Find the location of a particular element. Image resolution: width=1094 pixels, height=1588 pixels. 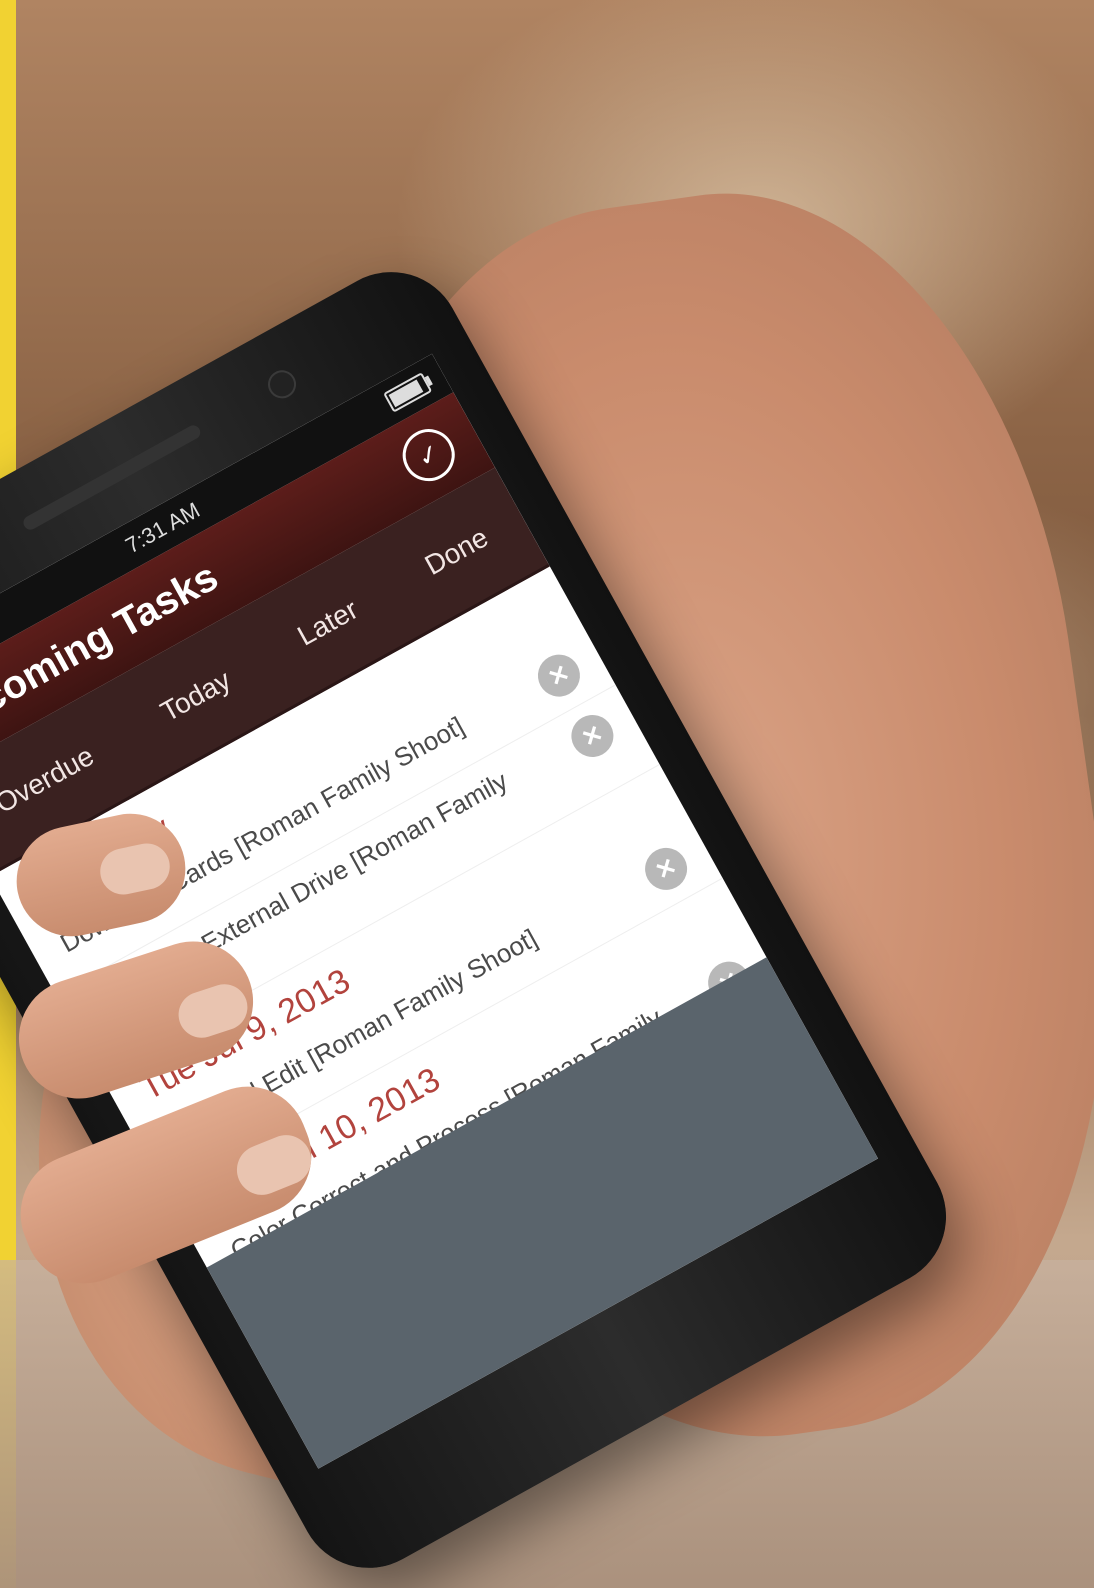

tab-today: Today is located at coordinates (195, 696).